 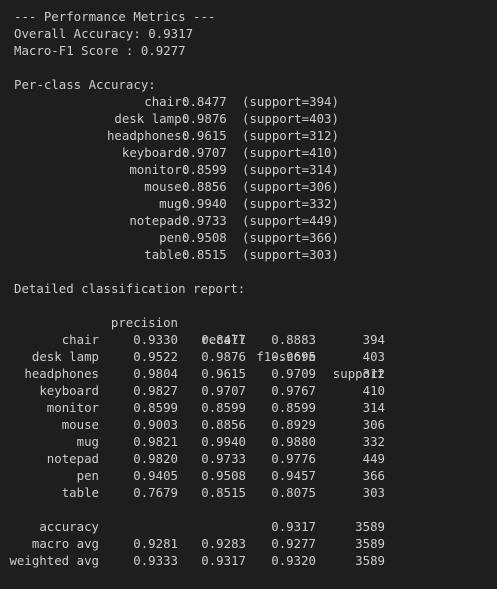 I want to click on report-title: Detailed classification report:, so click(x=130, y=288).